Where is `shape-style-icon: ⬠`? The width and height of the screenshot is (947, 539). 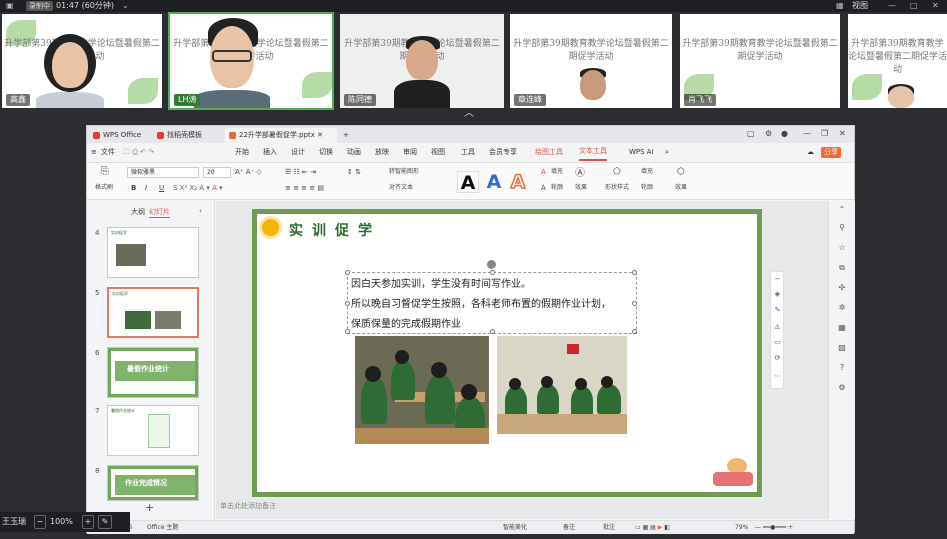 shape-style-icon: ⬠ is located at coordinates (617, 172).